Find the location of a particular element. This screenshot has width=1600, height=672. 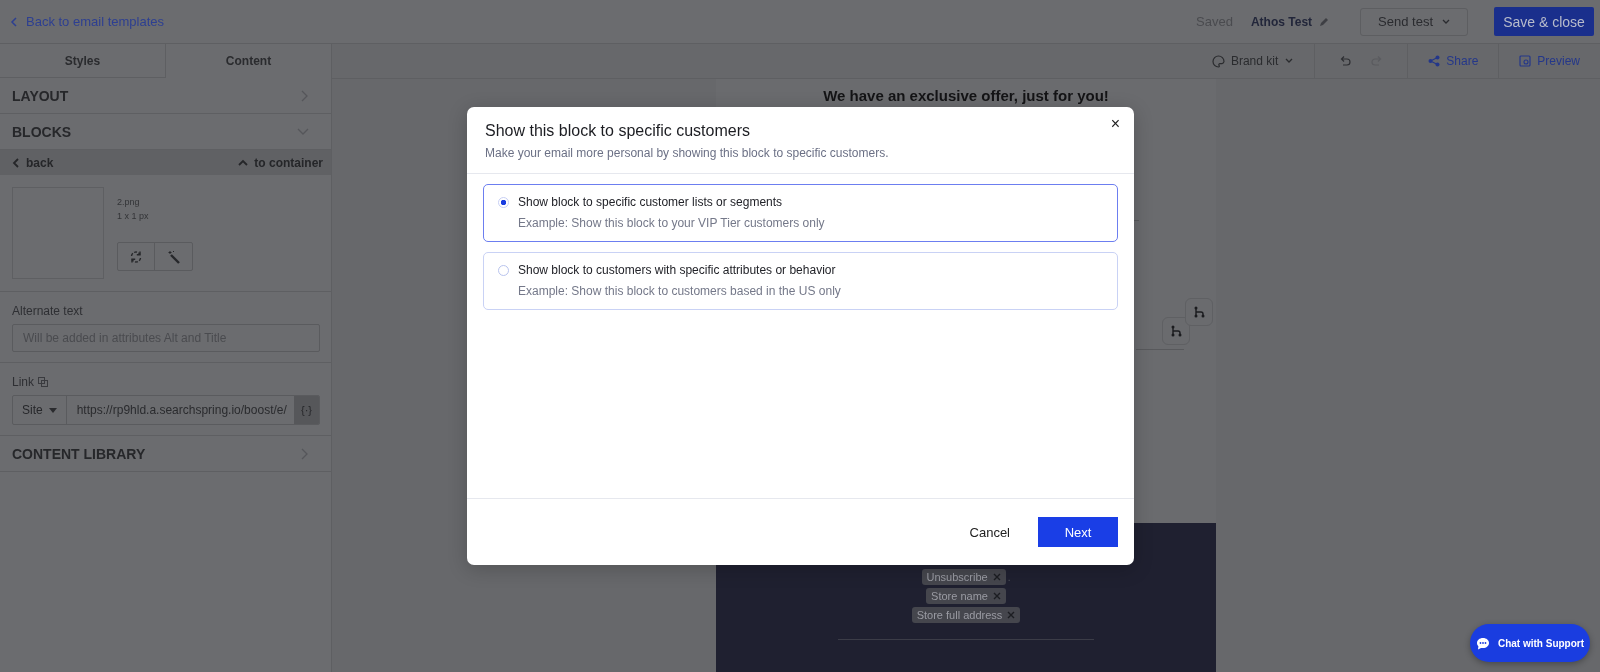

share-icon is located at coordinates (1434, 61).